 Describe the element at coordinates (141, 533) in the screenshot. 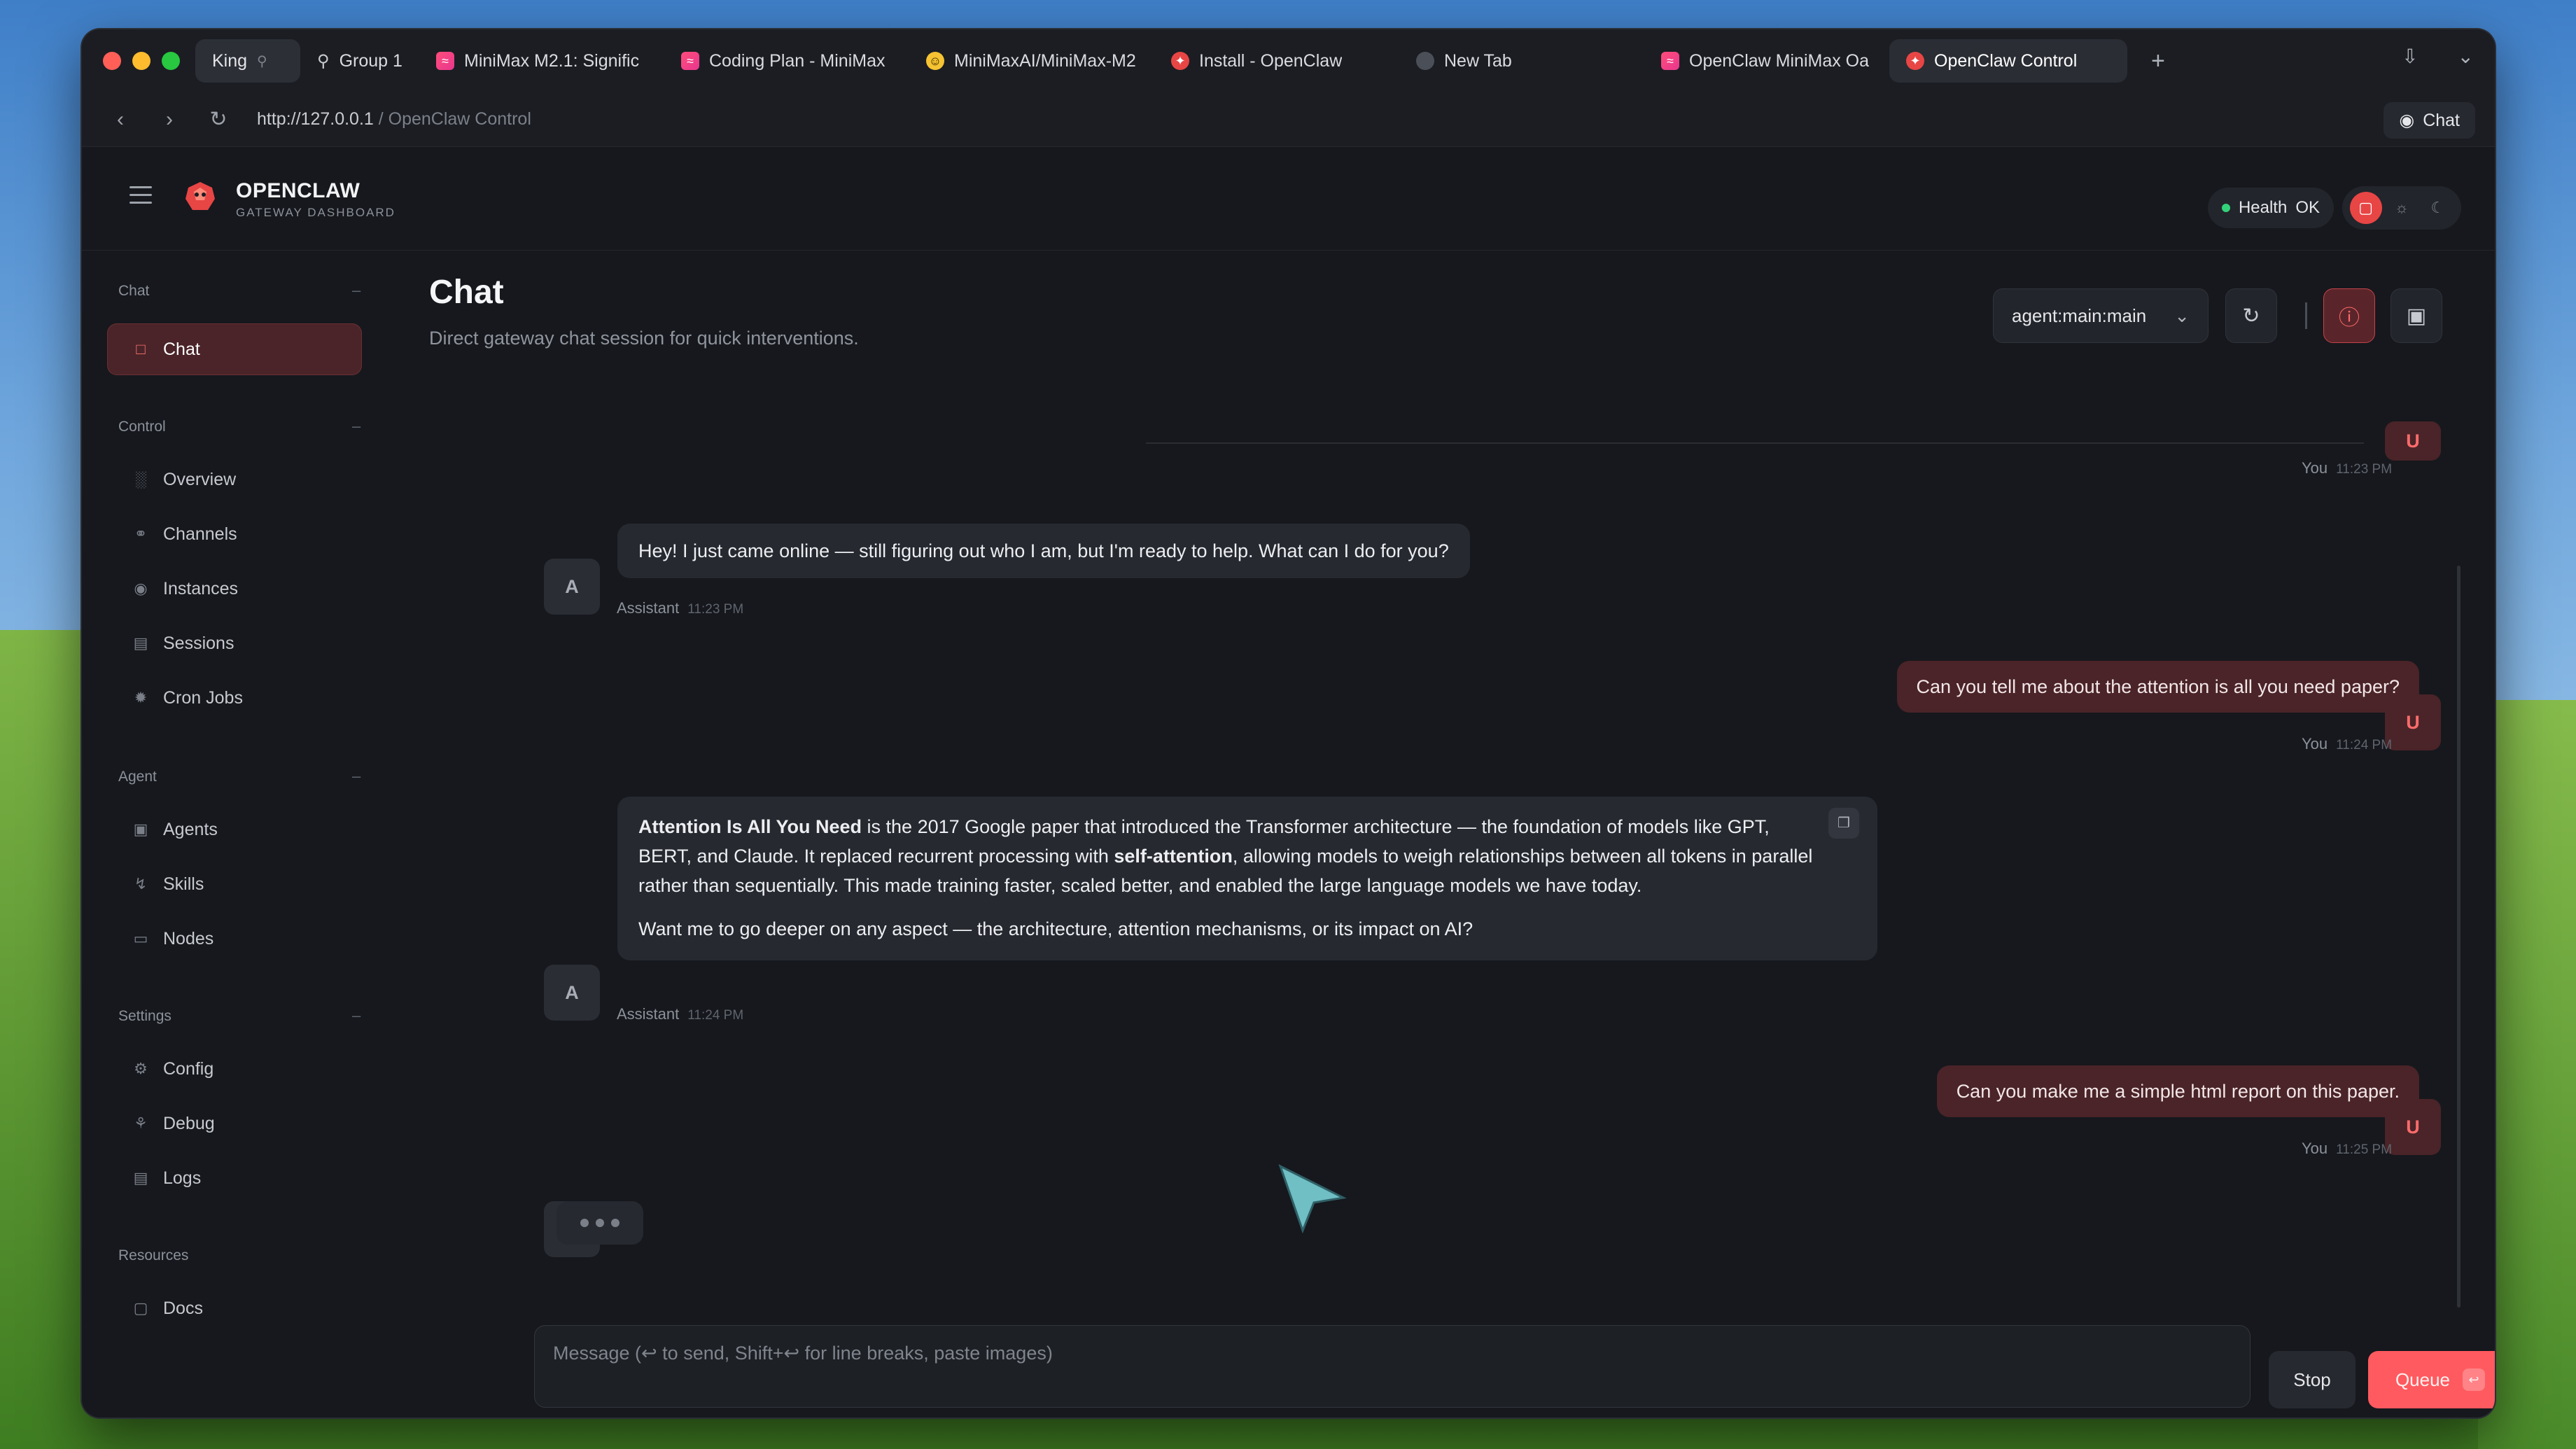

I see `link-icon: ⚭` at that location.